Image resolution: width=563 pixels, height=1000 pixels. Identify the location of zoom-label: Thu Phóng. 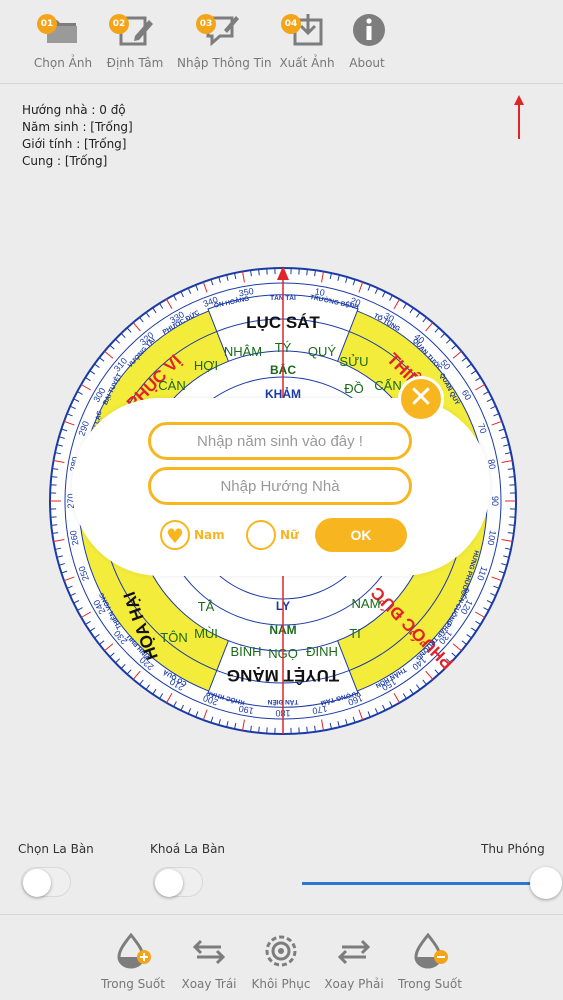
(513, 849).